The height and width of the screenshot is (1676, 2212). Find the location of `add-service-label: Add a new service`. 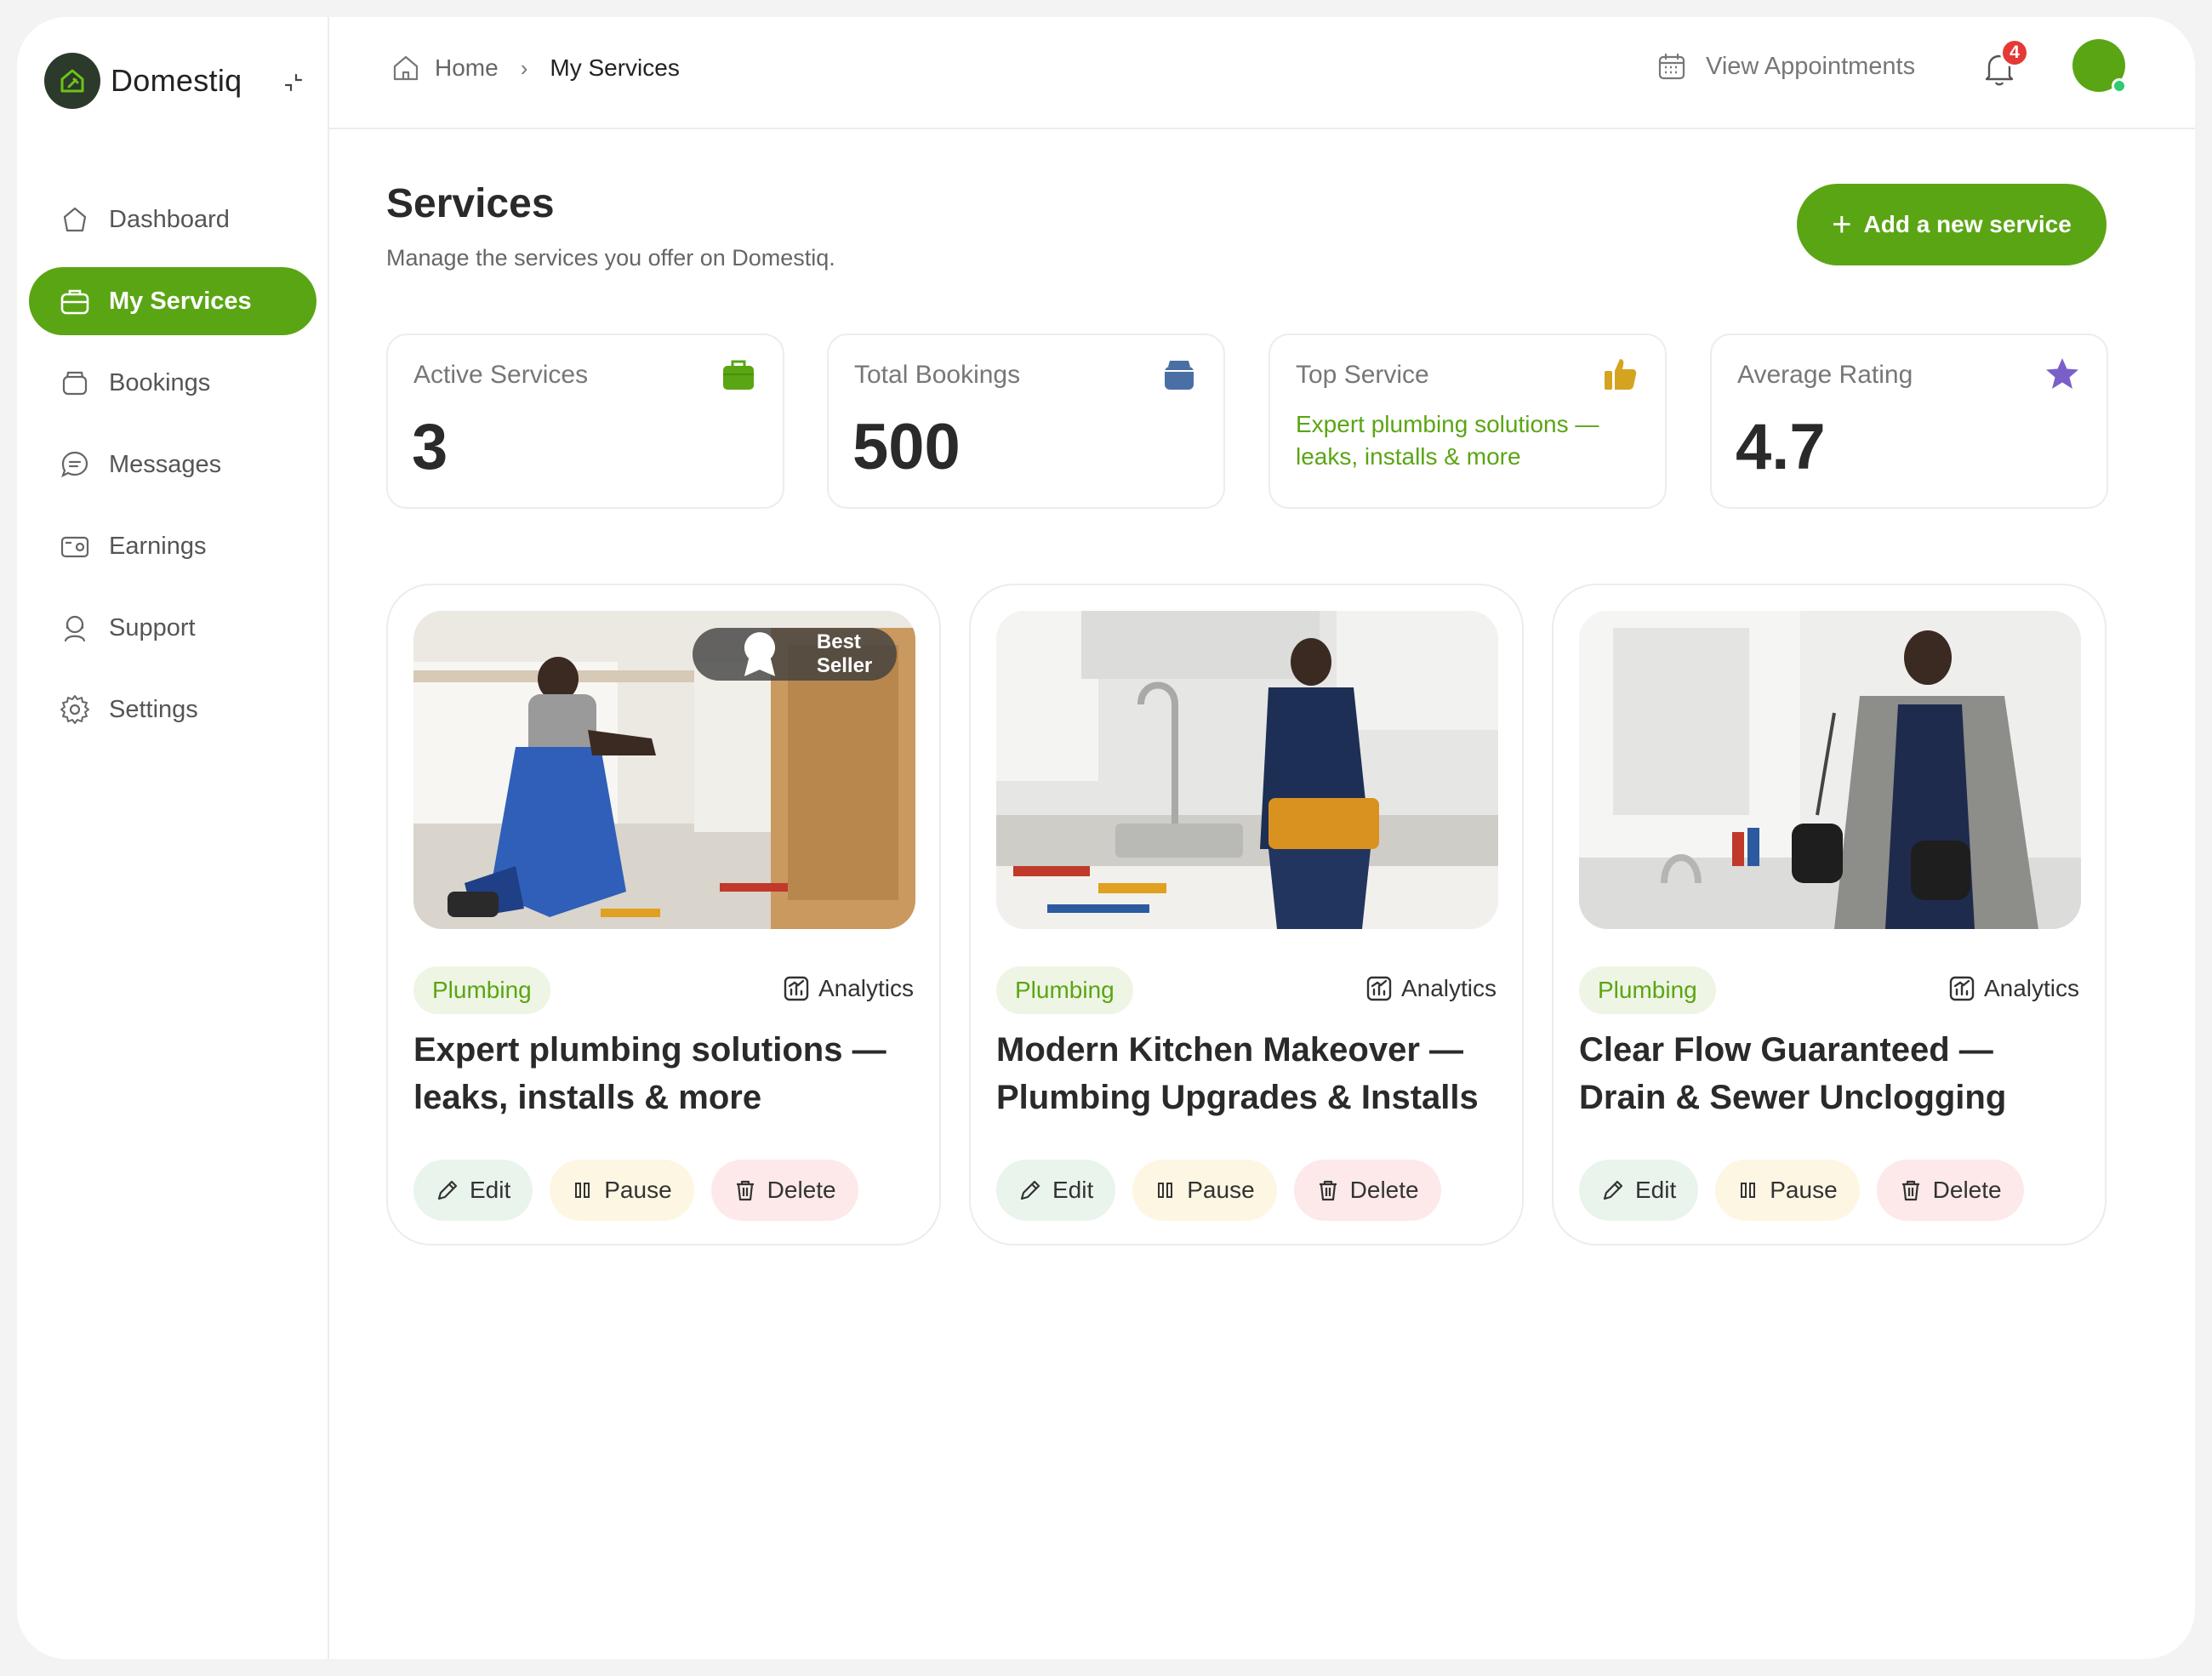

add-service-label: Add a new service is located at coordinates (1967, 224).